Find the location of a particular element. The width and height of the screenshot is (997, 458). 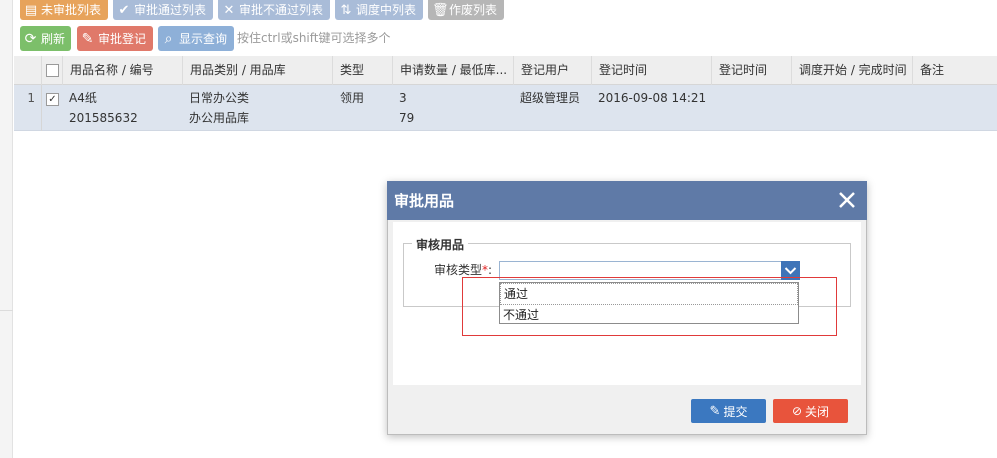

tab-label: 审批通过列表 is located at coordinates (170, 9).